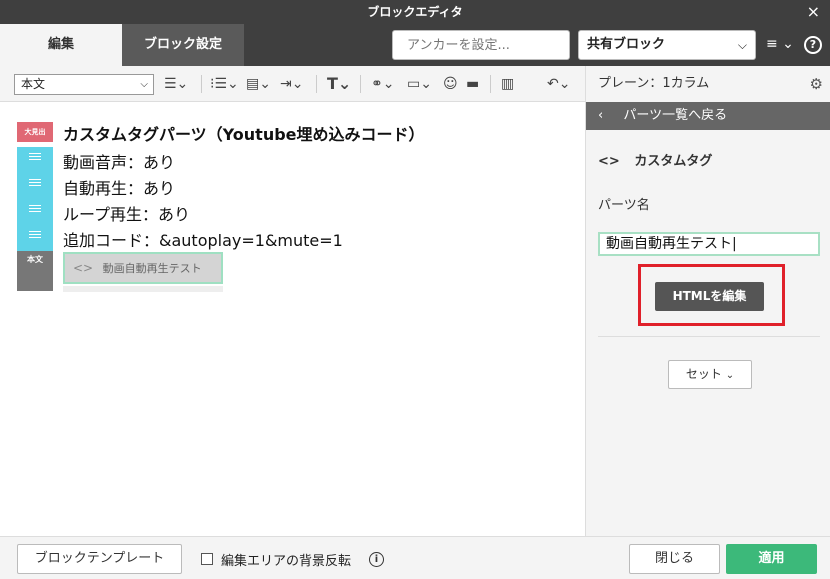 Image resolution: width=830 pixels, height=579 pixels. Describe the element at coordinates (703, 374) in the screenshot. I see `set-button-label: セット` at that location.